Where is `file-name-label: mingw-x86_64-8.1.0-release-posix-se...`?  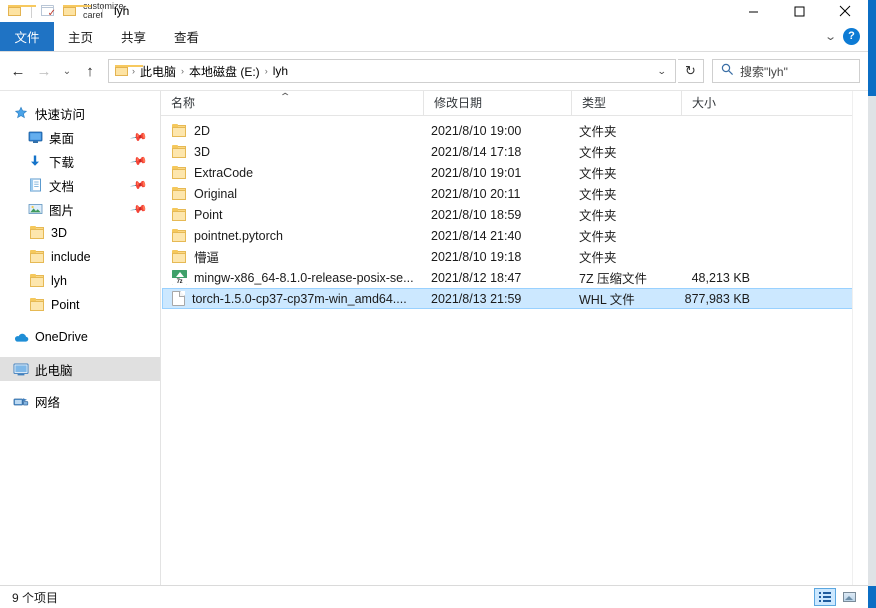 file-name-label: mingw-x86_64-8.1.0-release-posix-se... is located at coordinates (304, 277).